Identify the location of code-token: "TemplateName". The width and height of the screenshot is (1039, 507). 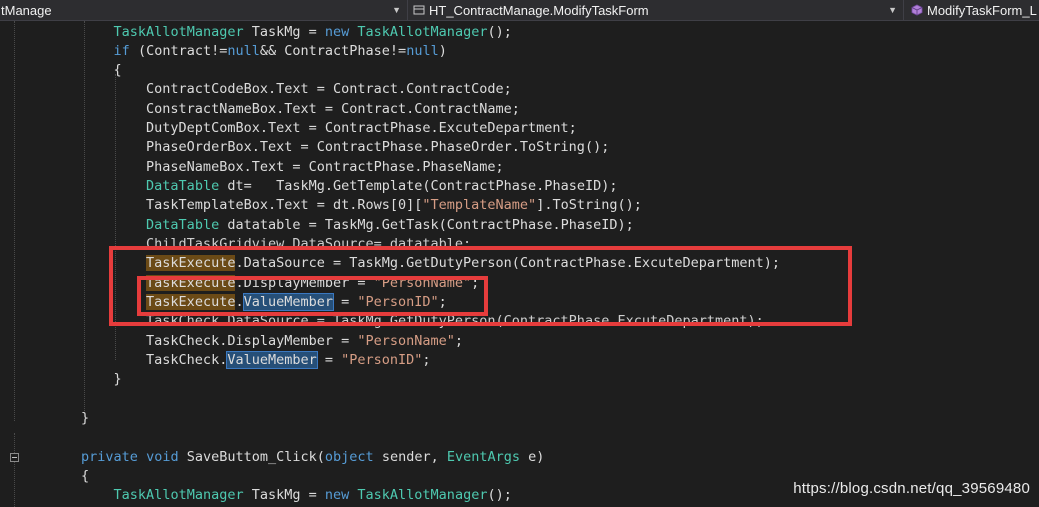
(479, 205).